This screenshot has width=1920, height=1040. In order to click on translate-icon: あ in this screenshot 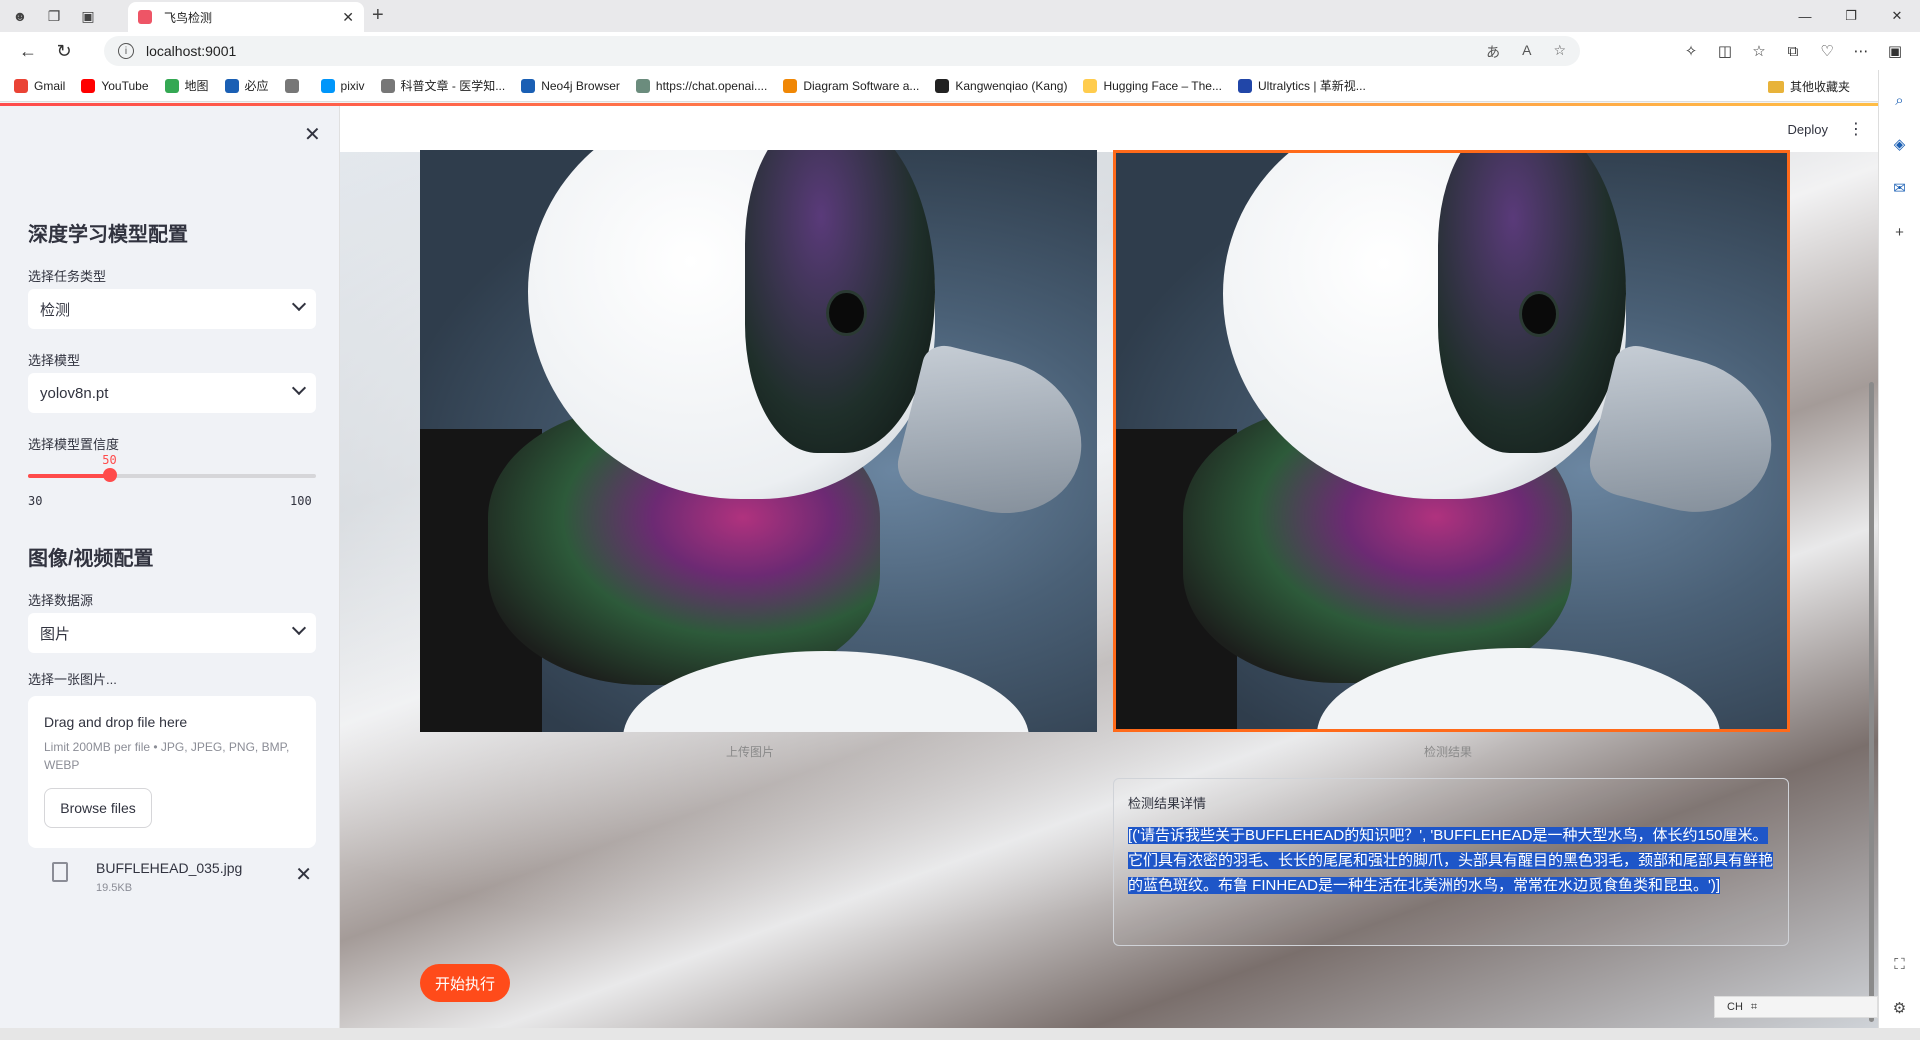, I will do `click(1493, 52)`.